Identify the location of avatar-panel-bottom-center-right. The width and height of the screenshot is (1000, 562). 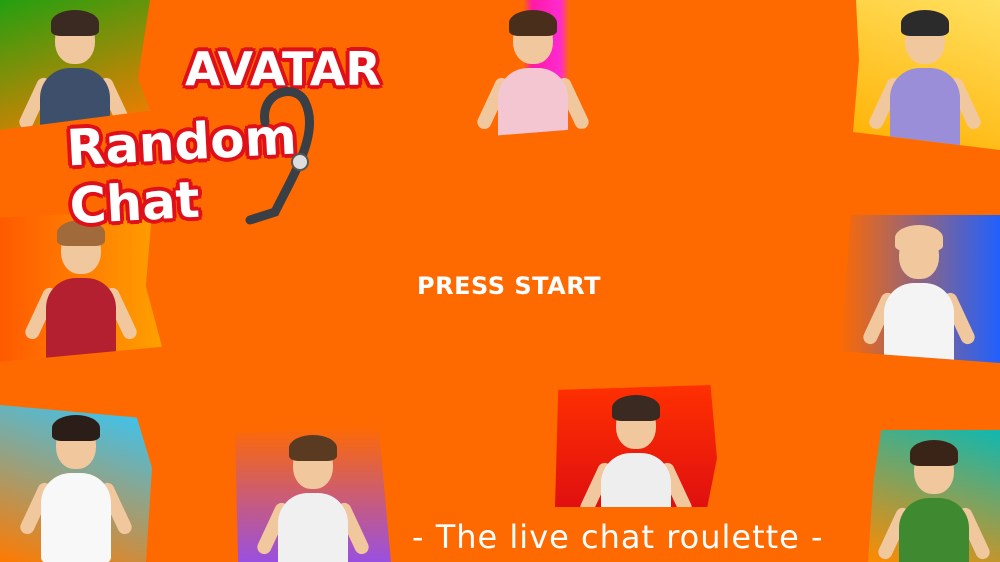
(636, 446).